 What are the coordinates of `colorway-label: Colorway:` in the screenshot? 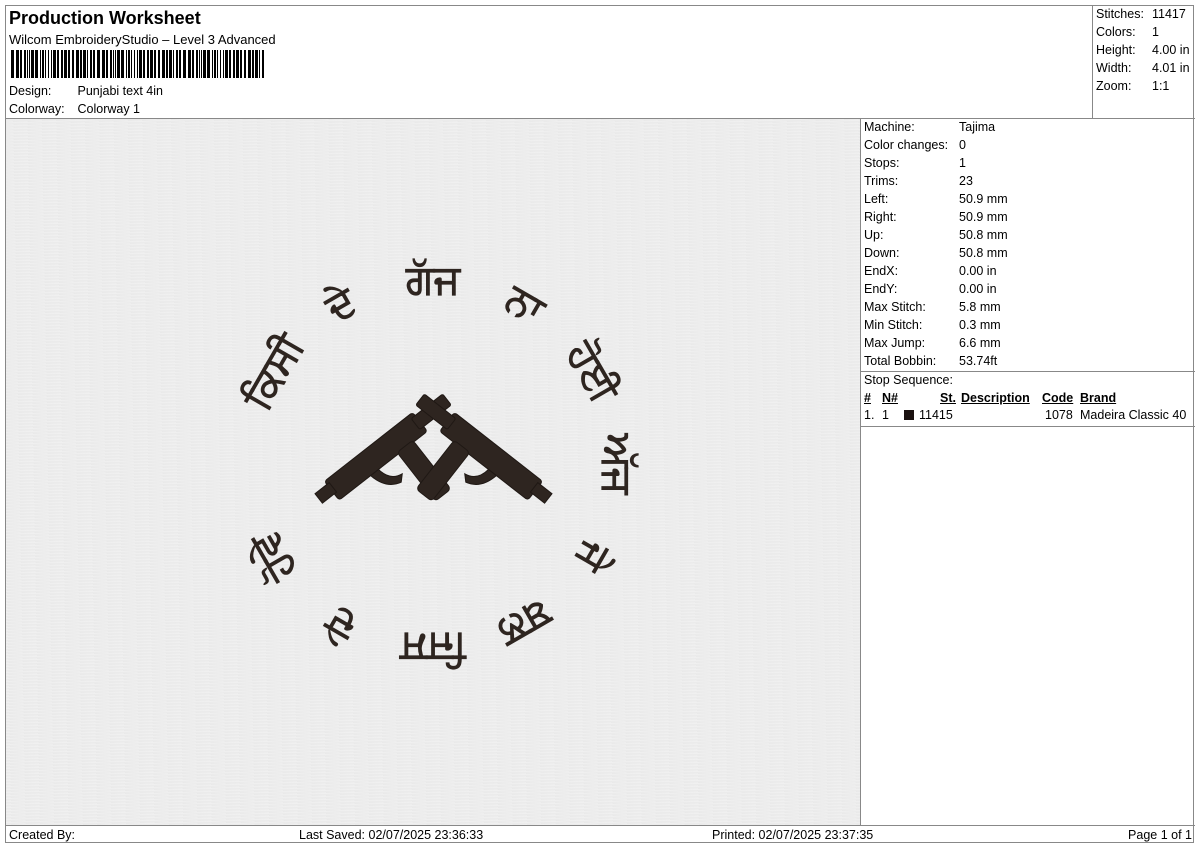 It's located at (37, 109).